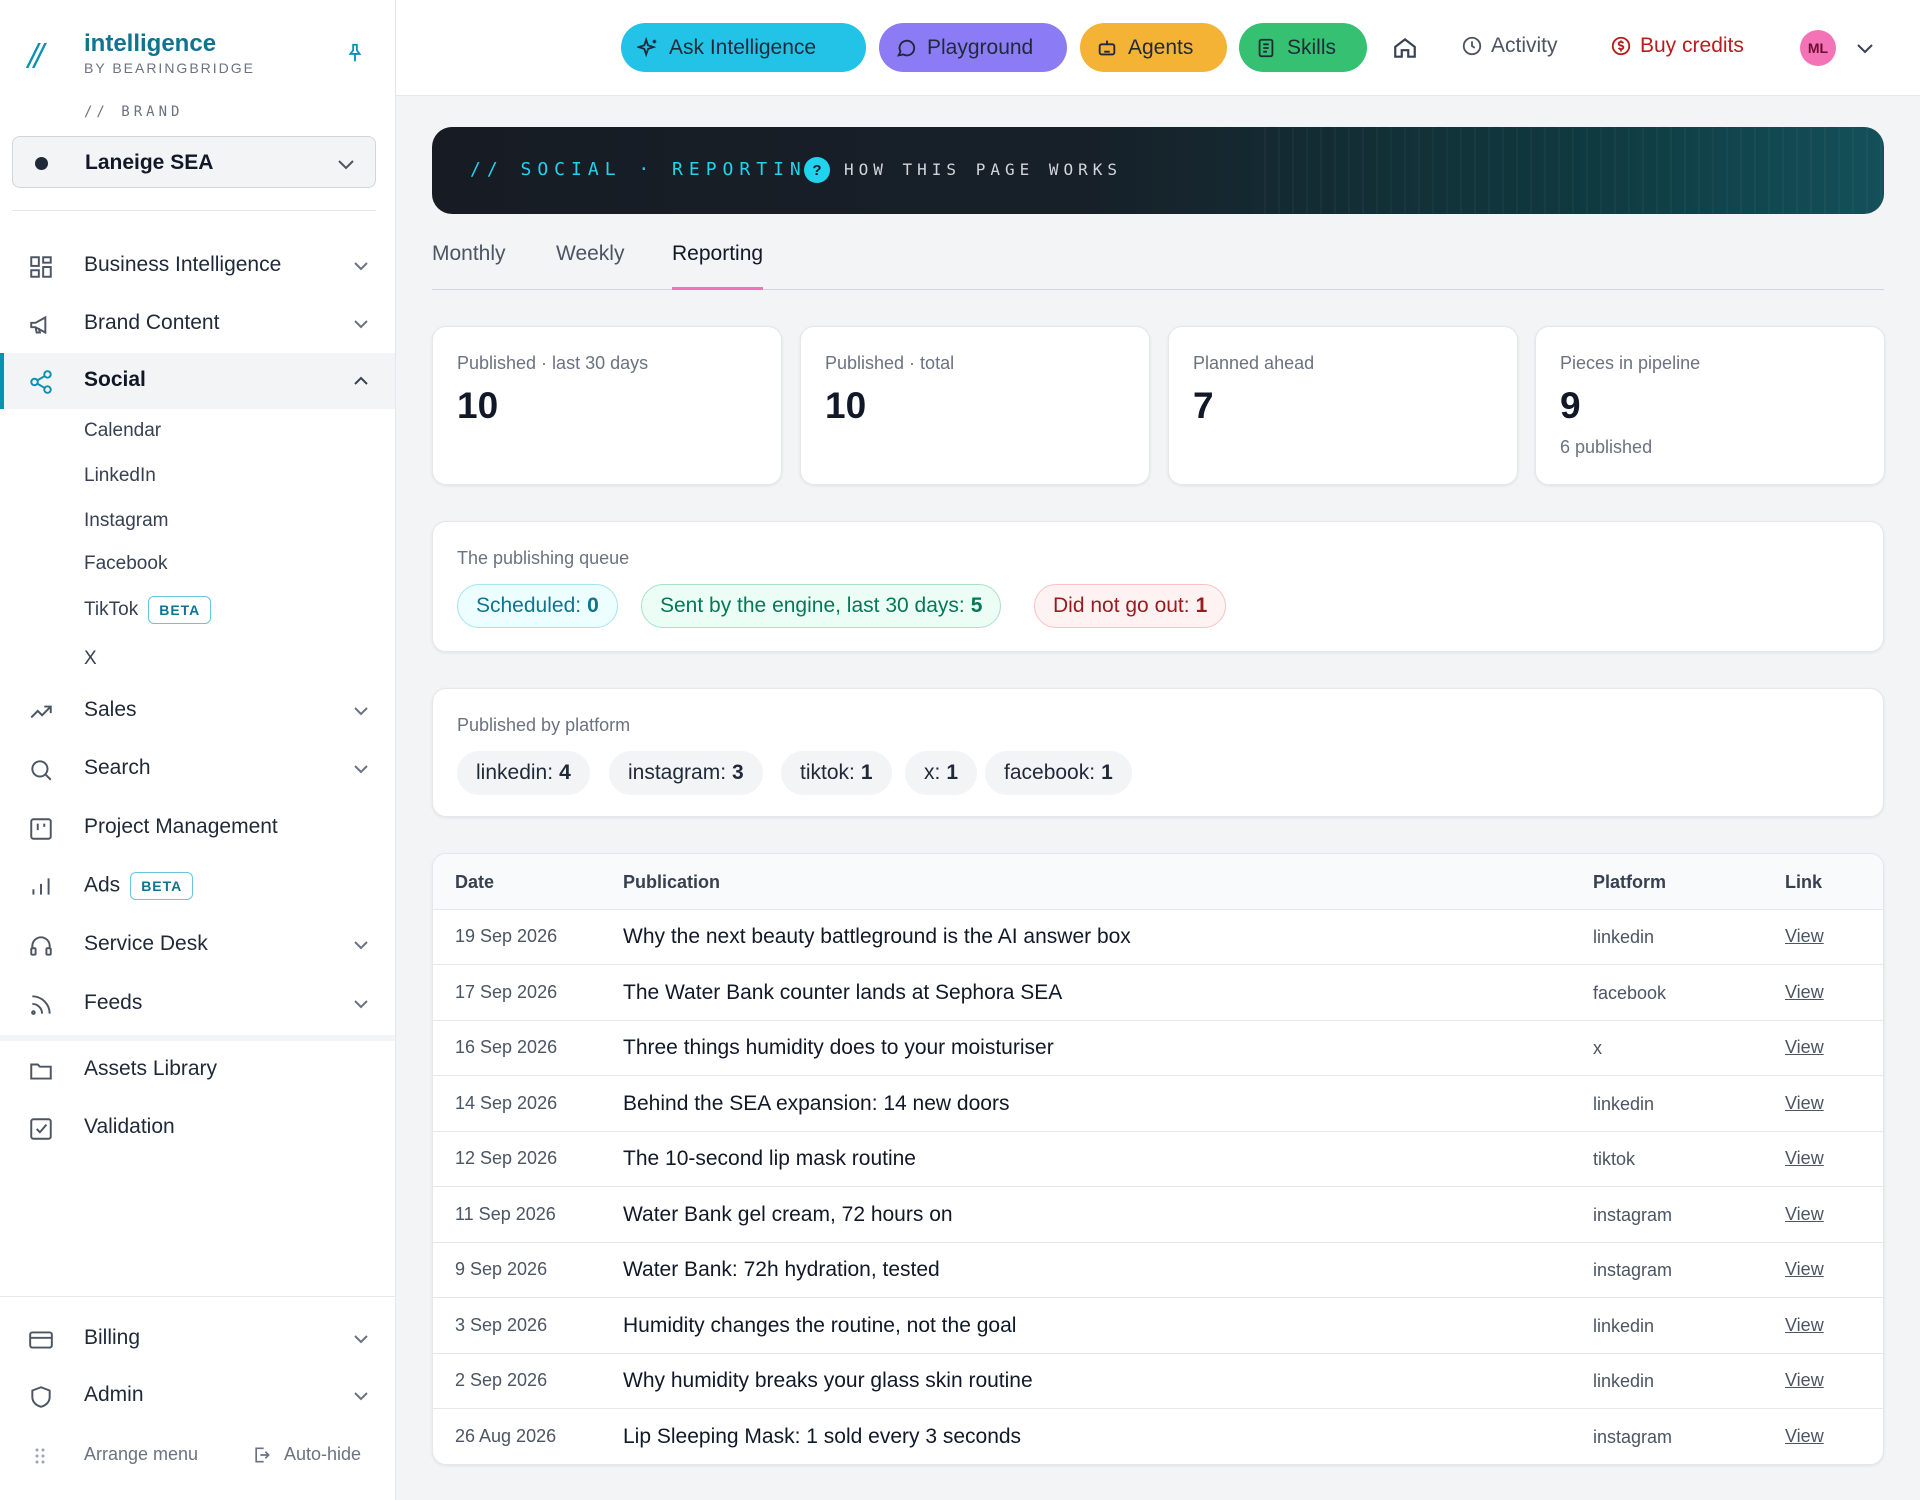  I want to click on stat-label: Planned ahead, so click(1254, 363).